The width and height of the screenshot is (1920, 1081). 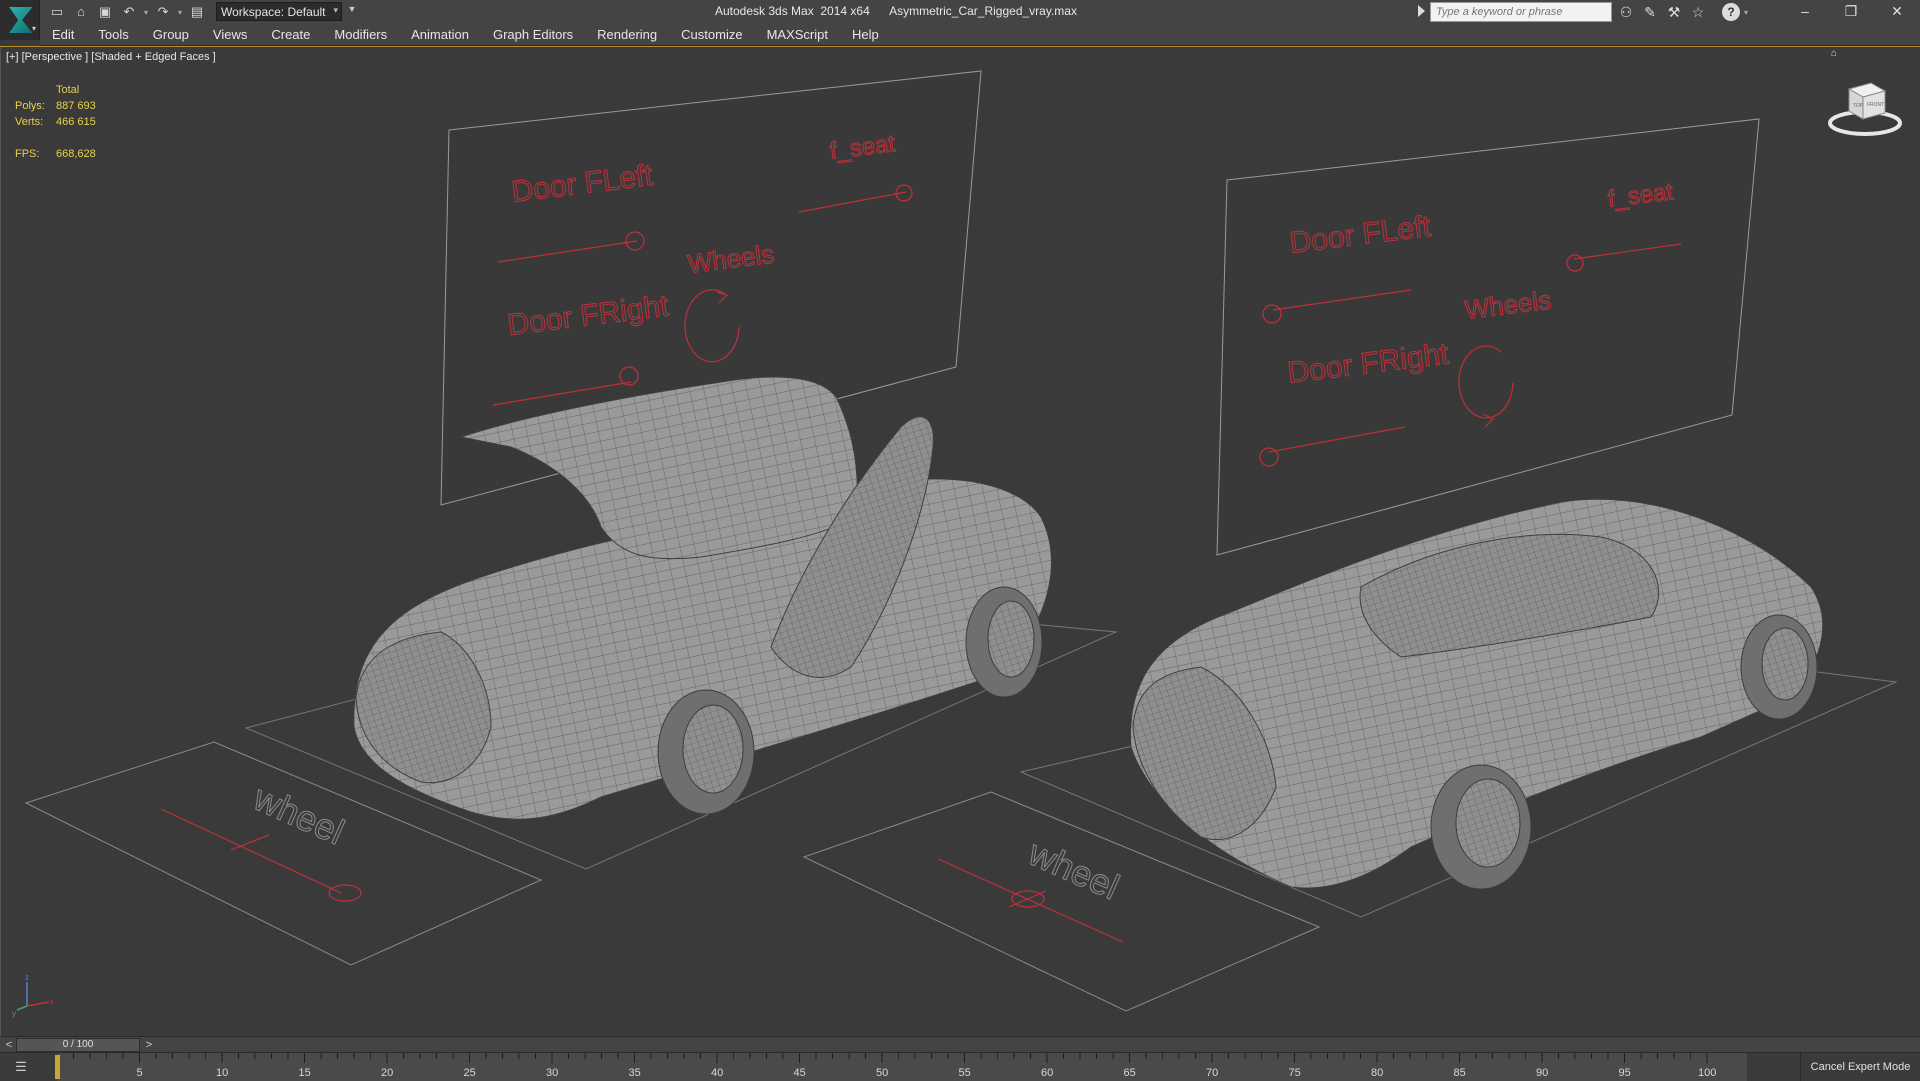 What do you see at coordinates (21, 1067) in the screenshot?
I see `mini-curve-editor-icon: ☰` at bounding box center [21, 1067].